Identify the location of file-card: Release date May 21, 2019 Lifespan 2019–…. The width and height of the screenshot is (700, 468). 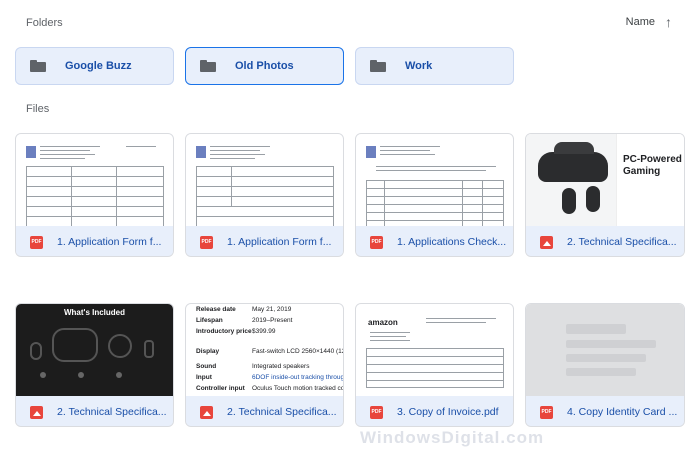
(264, 365).